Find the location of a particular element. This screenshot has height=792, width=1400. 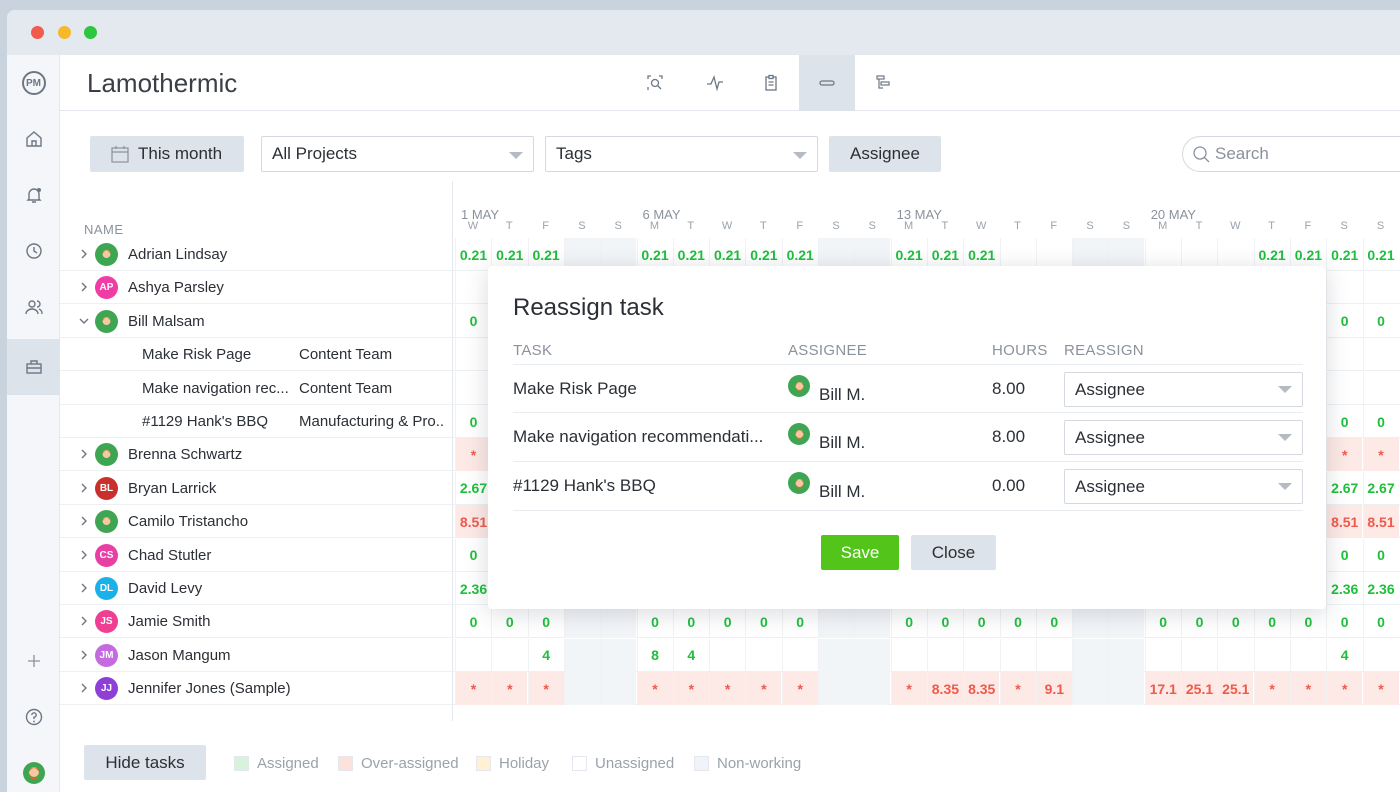

notifications-icon is located at coordinates (33, 195).